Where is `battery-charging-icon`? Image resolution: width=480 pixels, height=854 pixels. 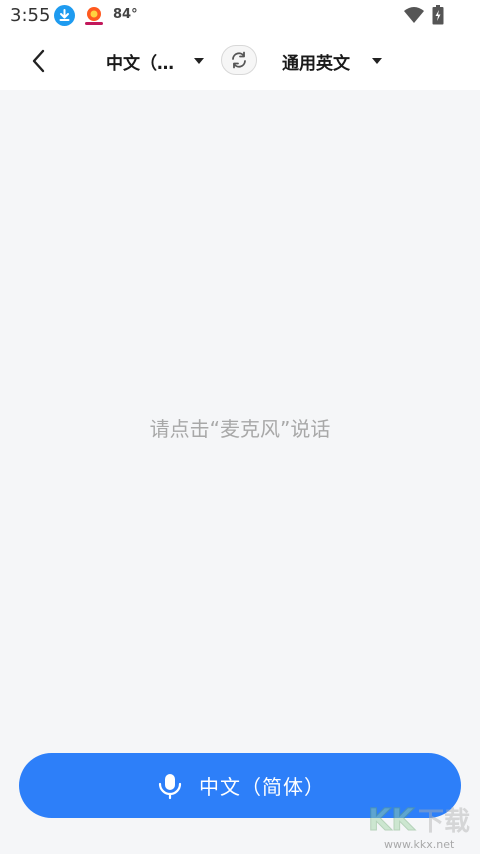
battery-charging-icon is located at coordinates (438, 15).